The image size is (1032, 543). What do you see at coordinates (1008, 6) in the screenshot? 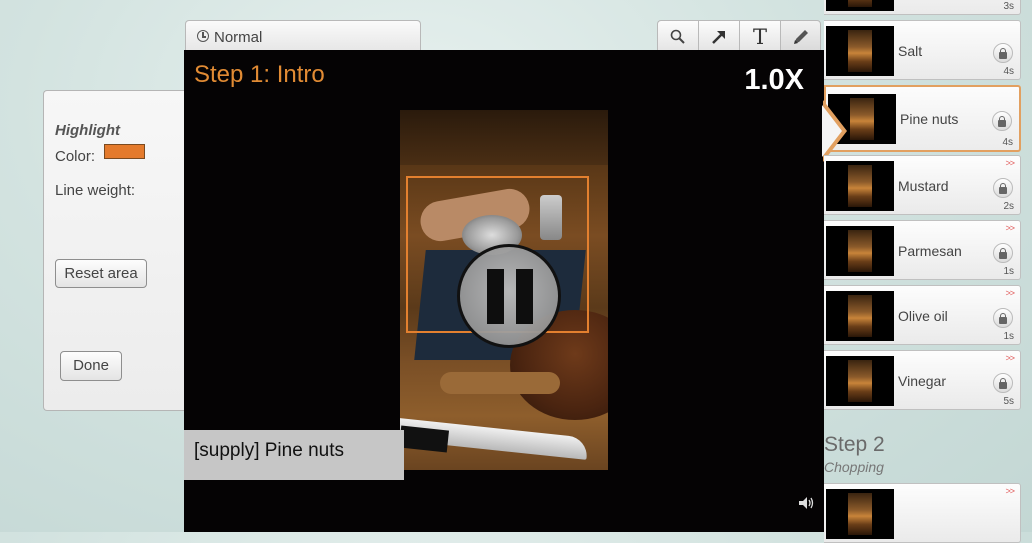
I see `step-duration: 3s` at bounding box center [1008, 6].